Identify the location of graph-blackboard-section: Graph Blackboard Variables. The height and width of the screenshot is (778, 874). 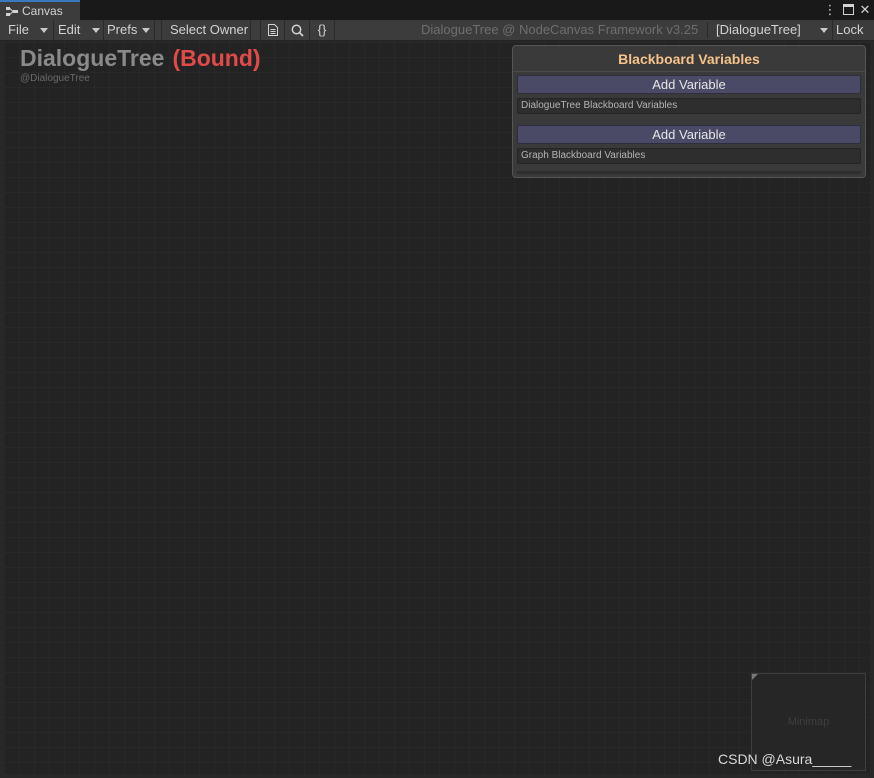
(689, 156).